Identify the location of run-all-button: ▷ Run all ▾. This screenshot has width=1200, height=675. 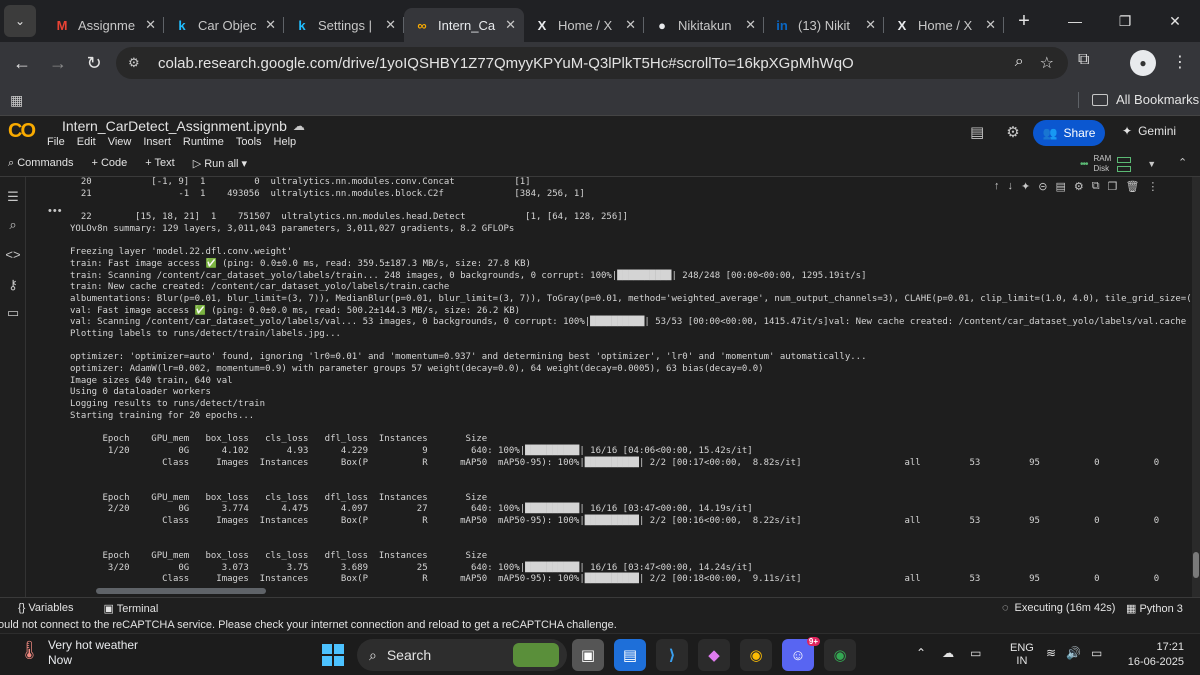
(220, 163).